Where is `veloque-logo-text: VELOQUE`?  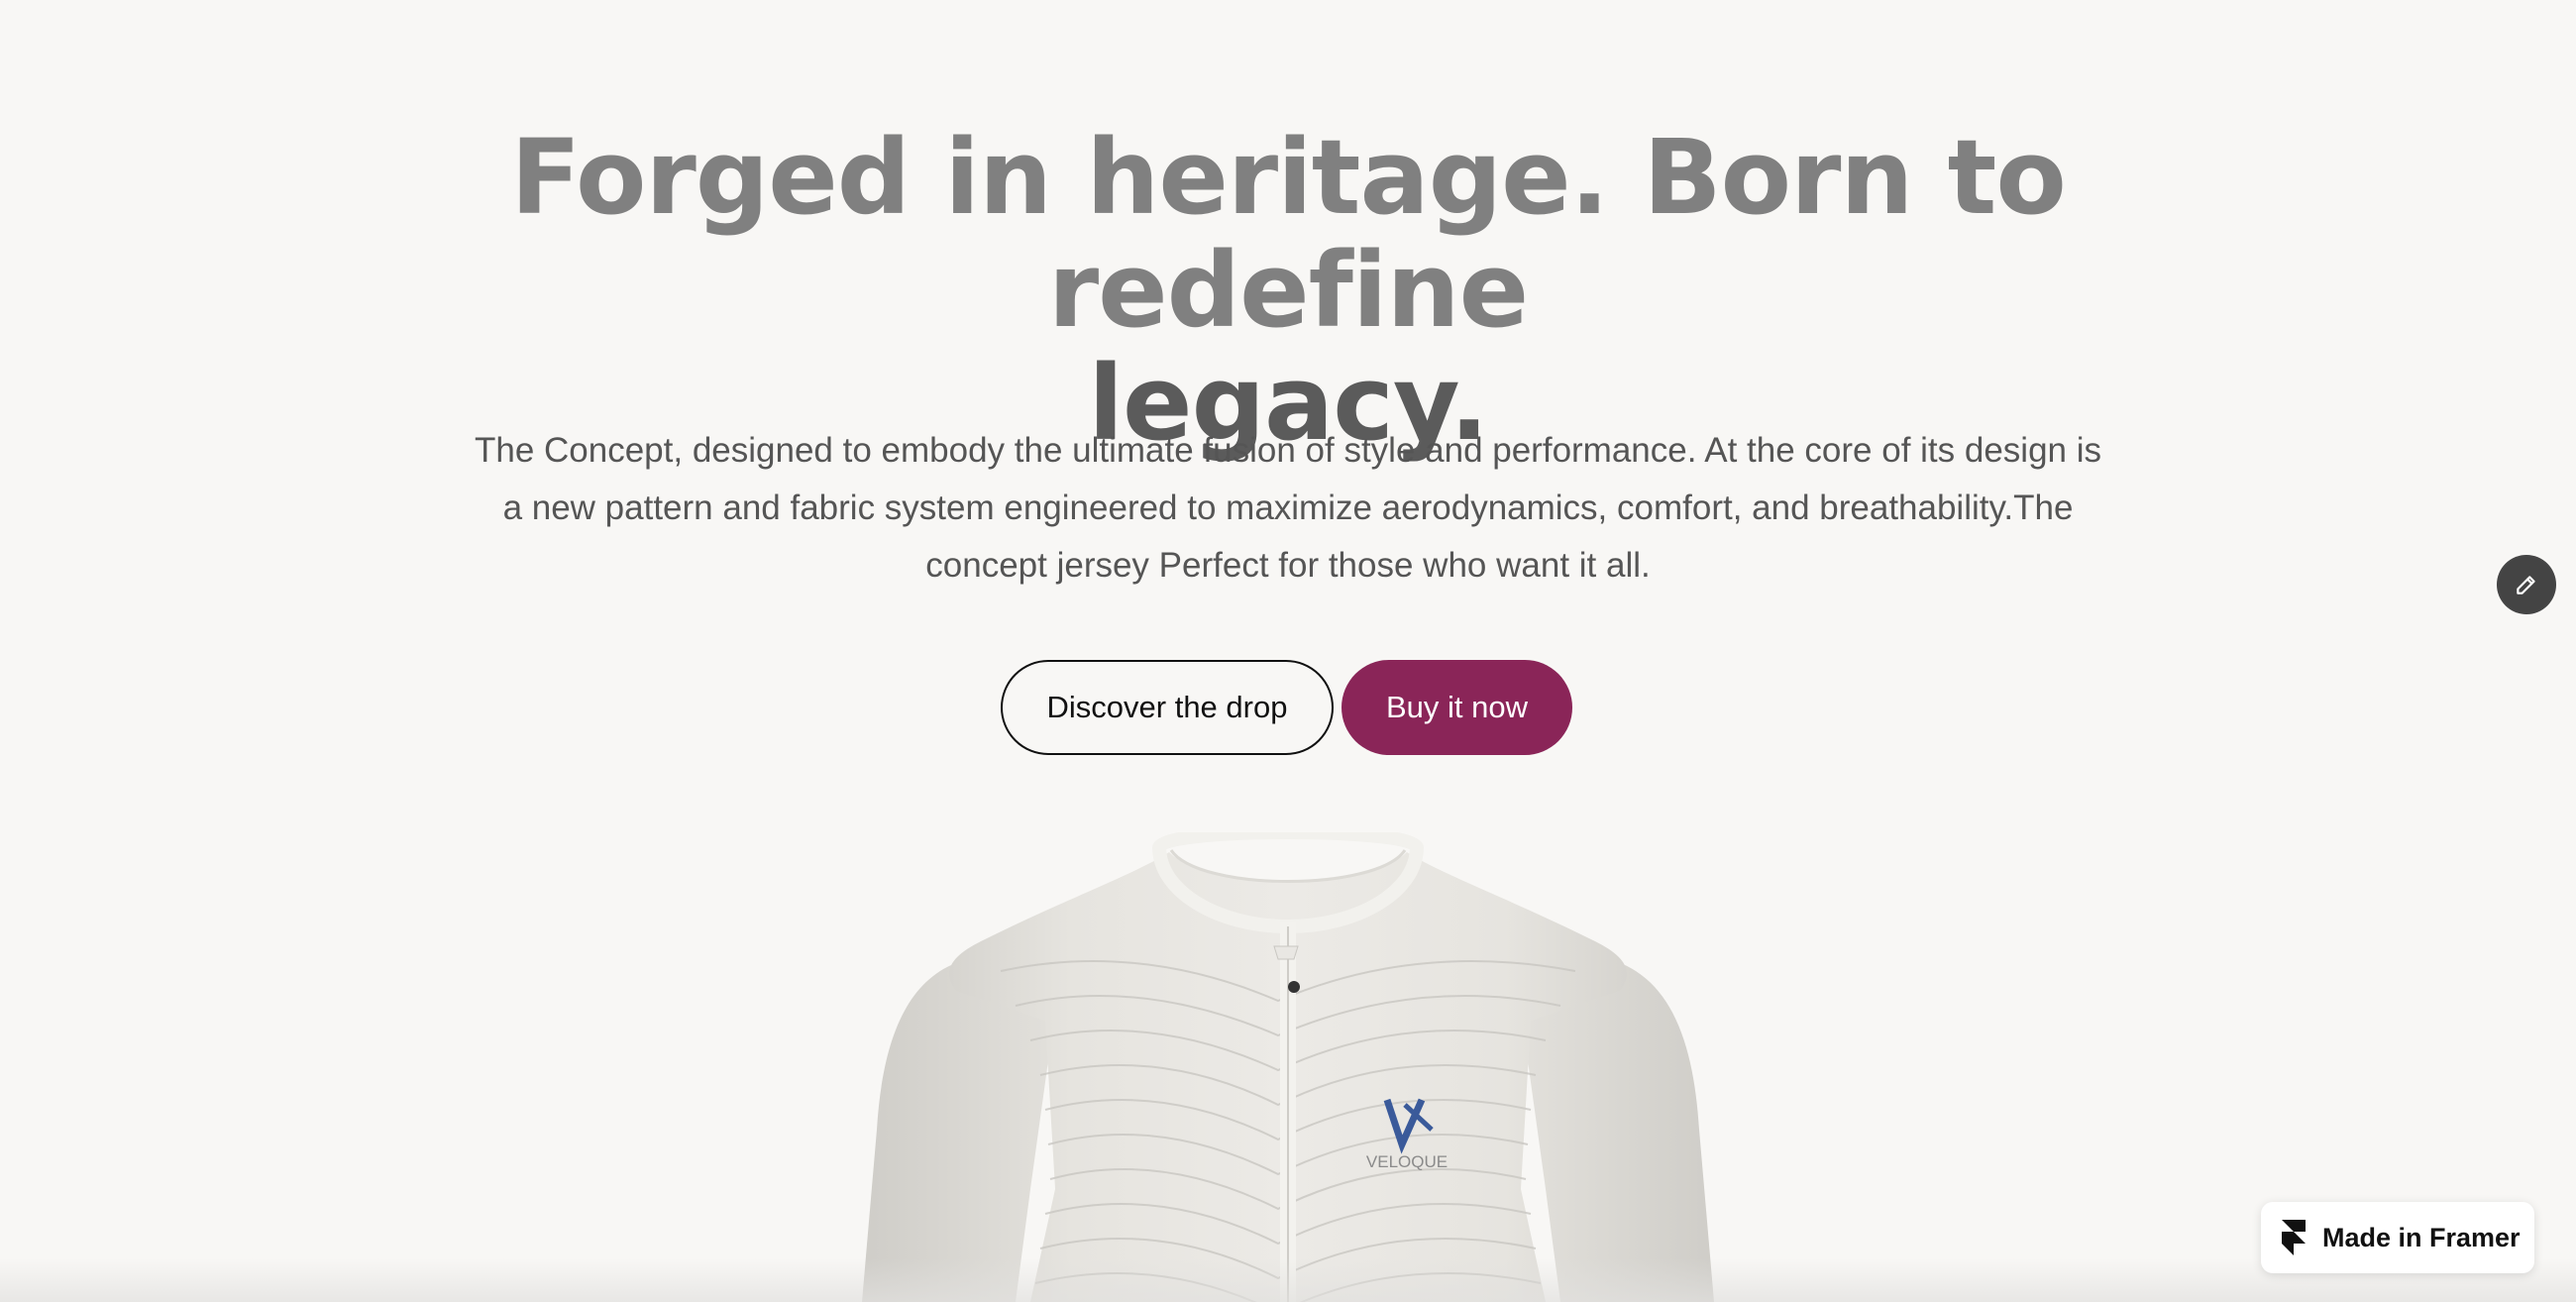 veloque-logo-text: VELOQUE is located at coordinates (1407, 1161).